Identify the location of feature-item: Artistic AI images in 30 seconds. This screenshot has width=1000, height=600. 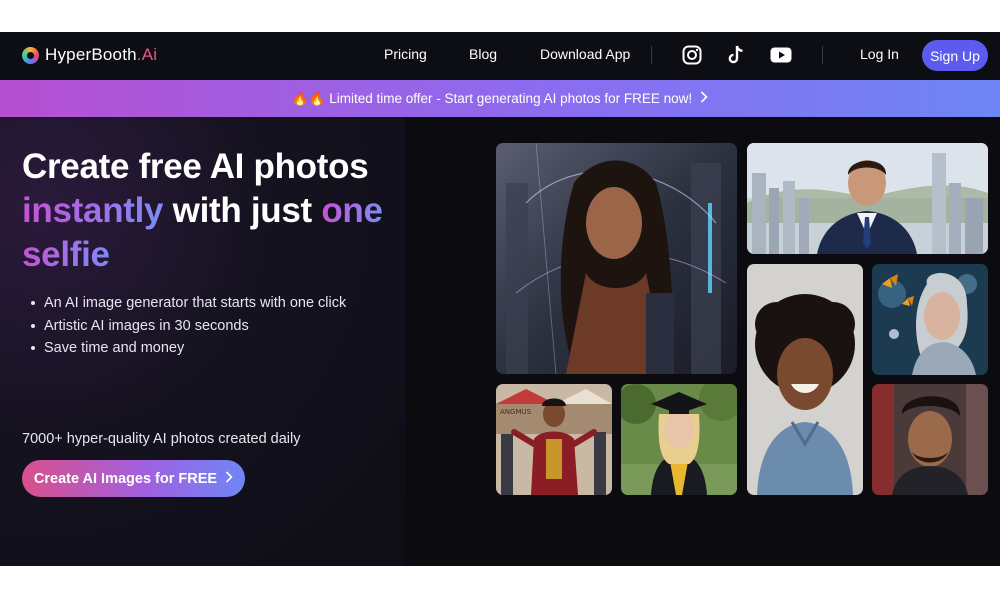
(188, 326).